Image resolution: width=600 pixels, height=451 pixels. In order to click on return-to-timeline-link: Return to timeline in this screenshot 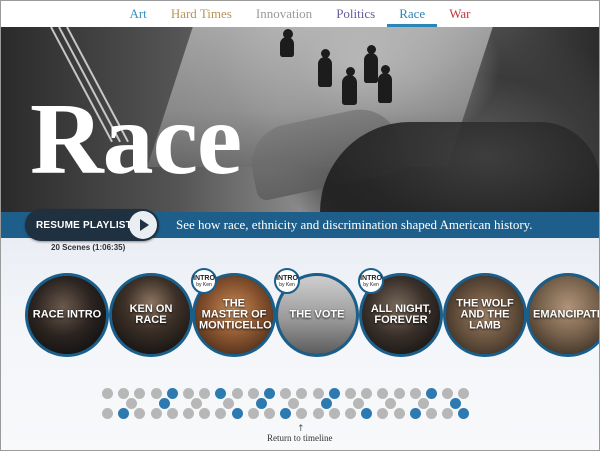, I will do `click(300, 438)`.